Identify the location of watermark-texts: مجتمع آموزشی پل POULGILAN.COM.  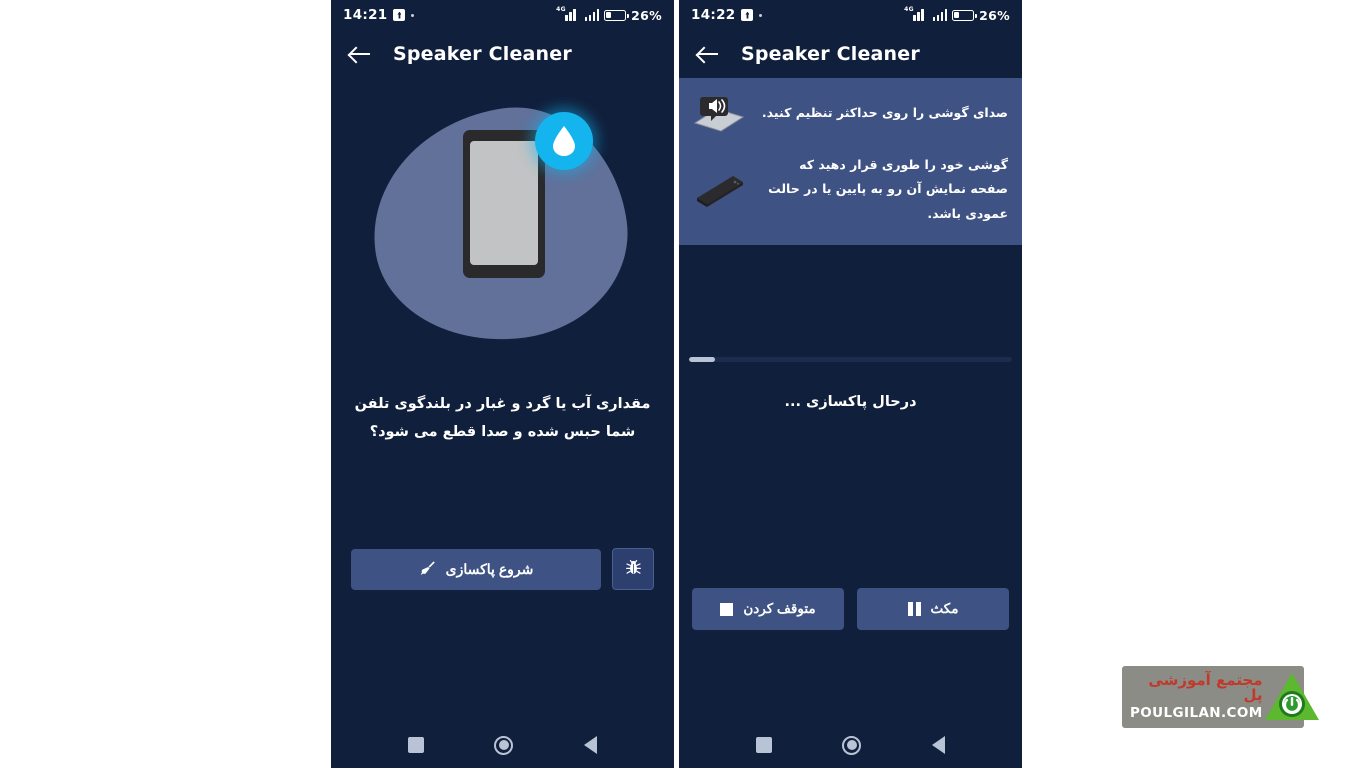
(1196, 697).